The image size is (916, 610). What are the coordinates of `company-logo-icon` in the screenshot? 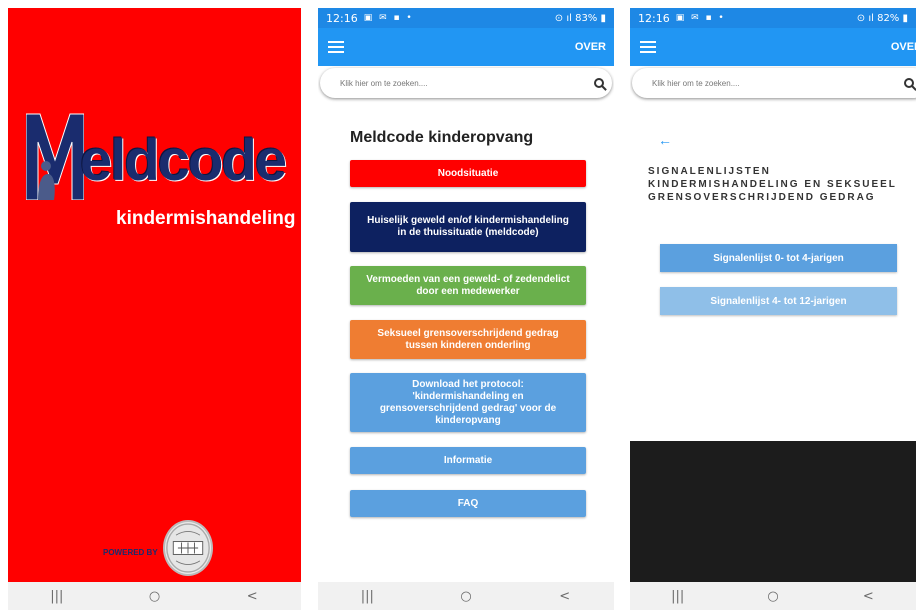 It's located at (188, 548).